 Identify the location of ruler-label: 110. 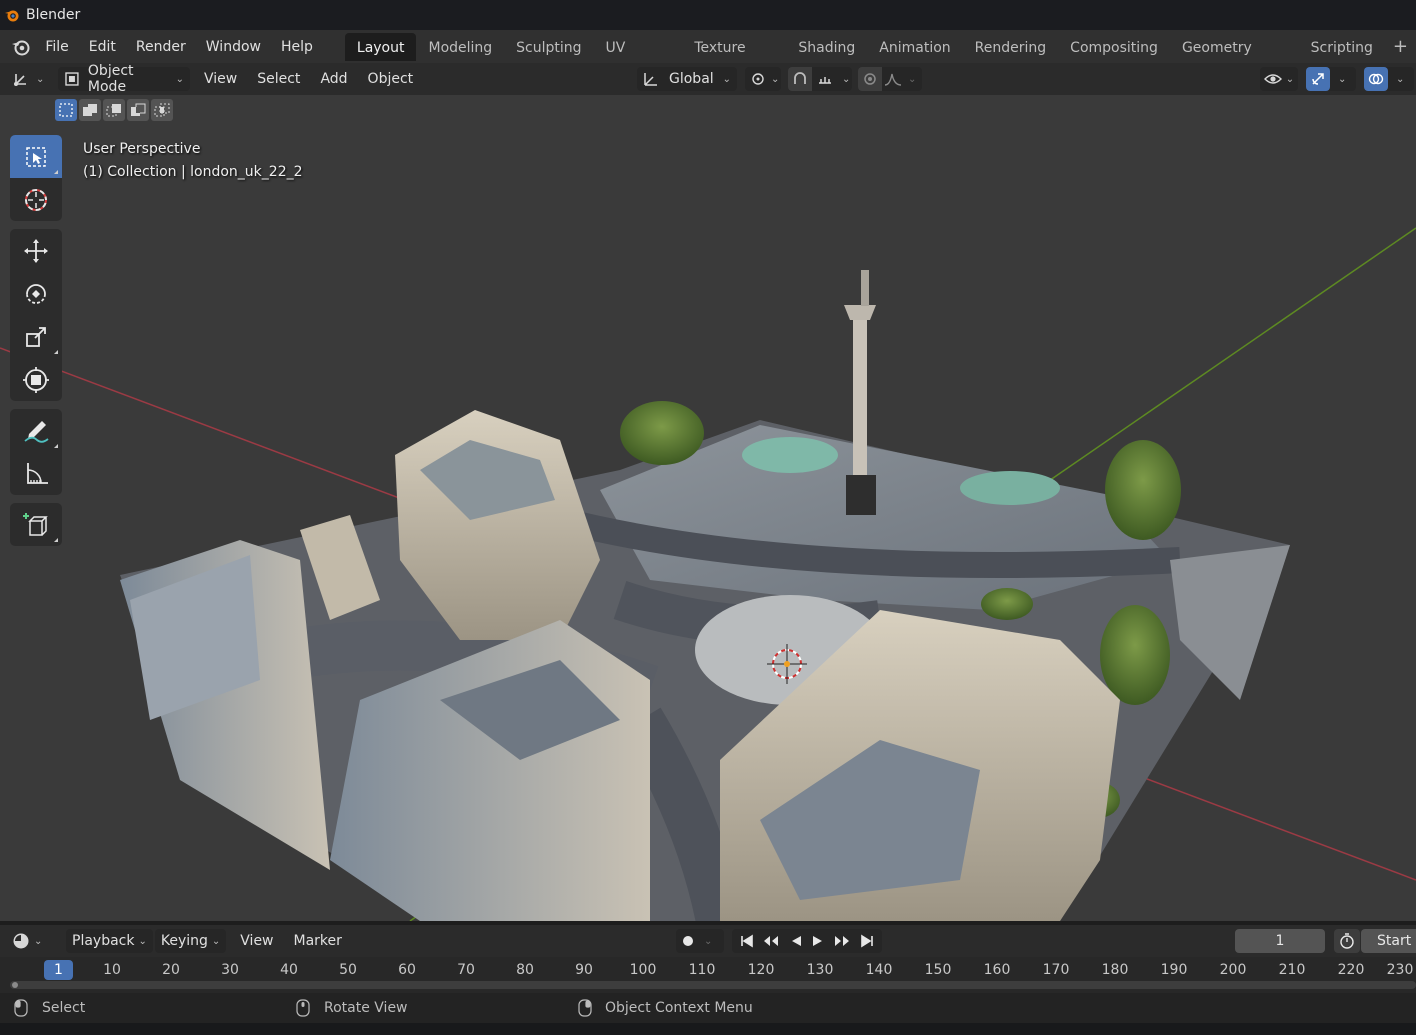
(702, 970).